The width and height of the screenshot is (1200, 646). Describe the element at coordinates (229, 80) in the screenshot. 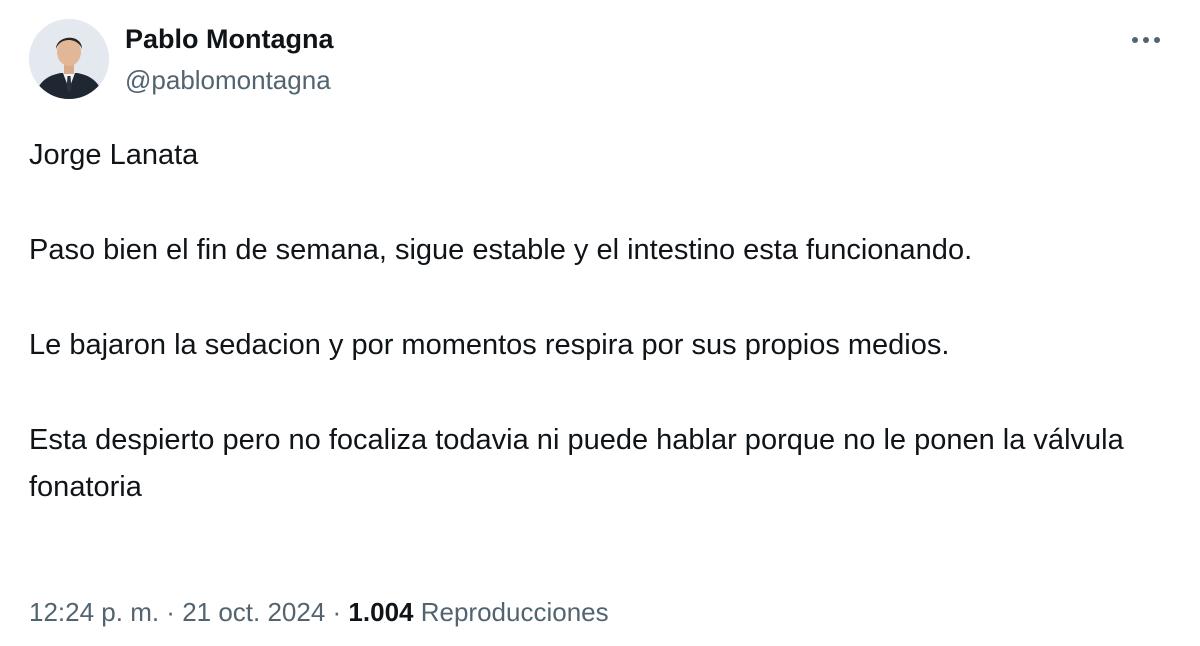

I see `author-handle: @pablomontagna` at that location.